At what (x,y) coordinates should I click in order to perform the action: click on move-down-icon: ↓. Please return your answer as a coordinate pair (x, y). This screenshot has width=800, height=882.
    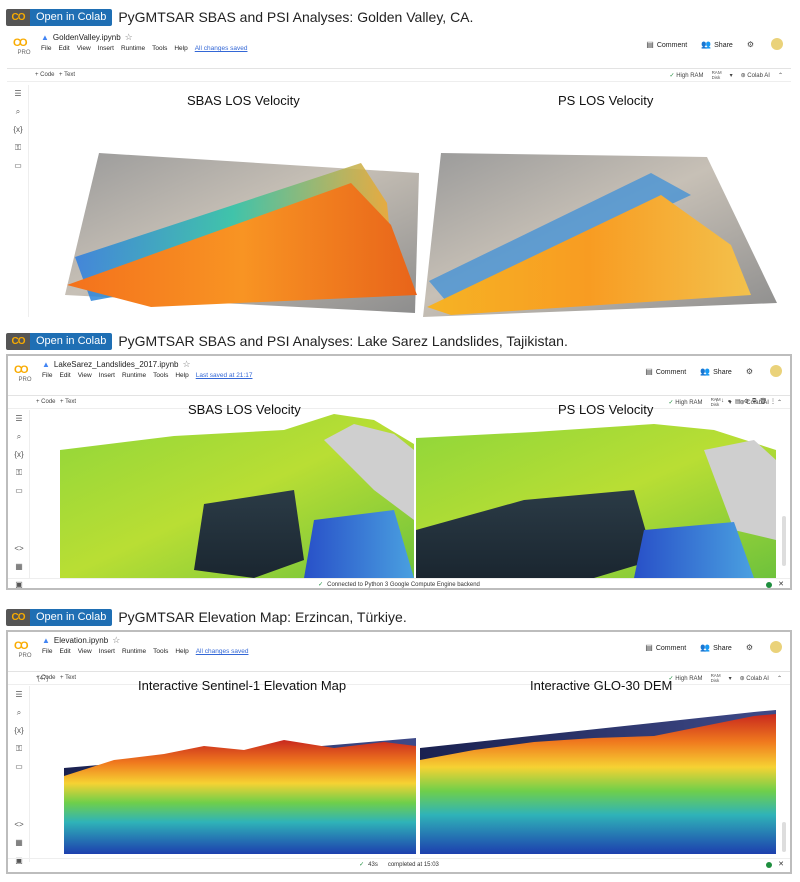
    Looking at the image, I should click on (722, 401).